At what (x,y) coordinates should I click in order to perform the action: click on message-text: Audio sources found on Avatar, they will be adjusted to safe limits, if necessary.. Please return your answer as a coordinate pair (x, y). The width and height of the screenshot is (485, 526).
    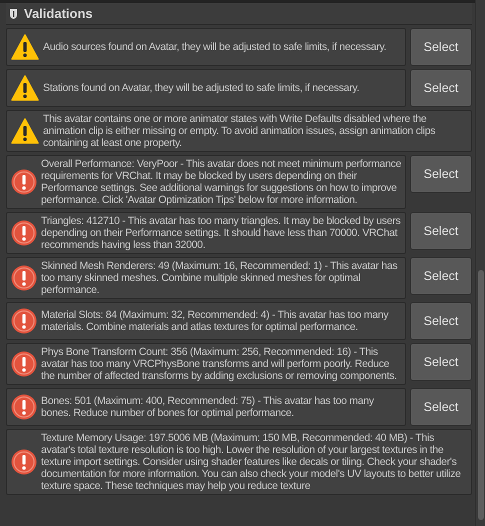
    Looking at the image, I should click on (214, 47).